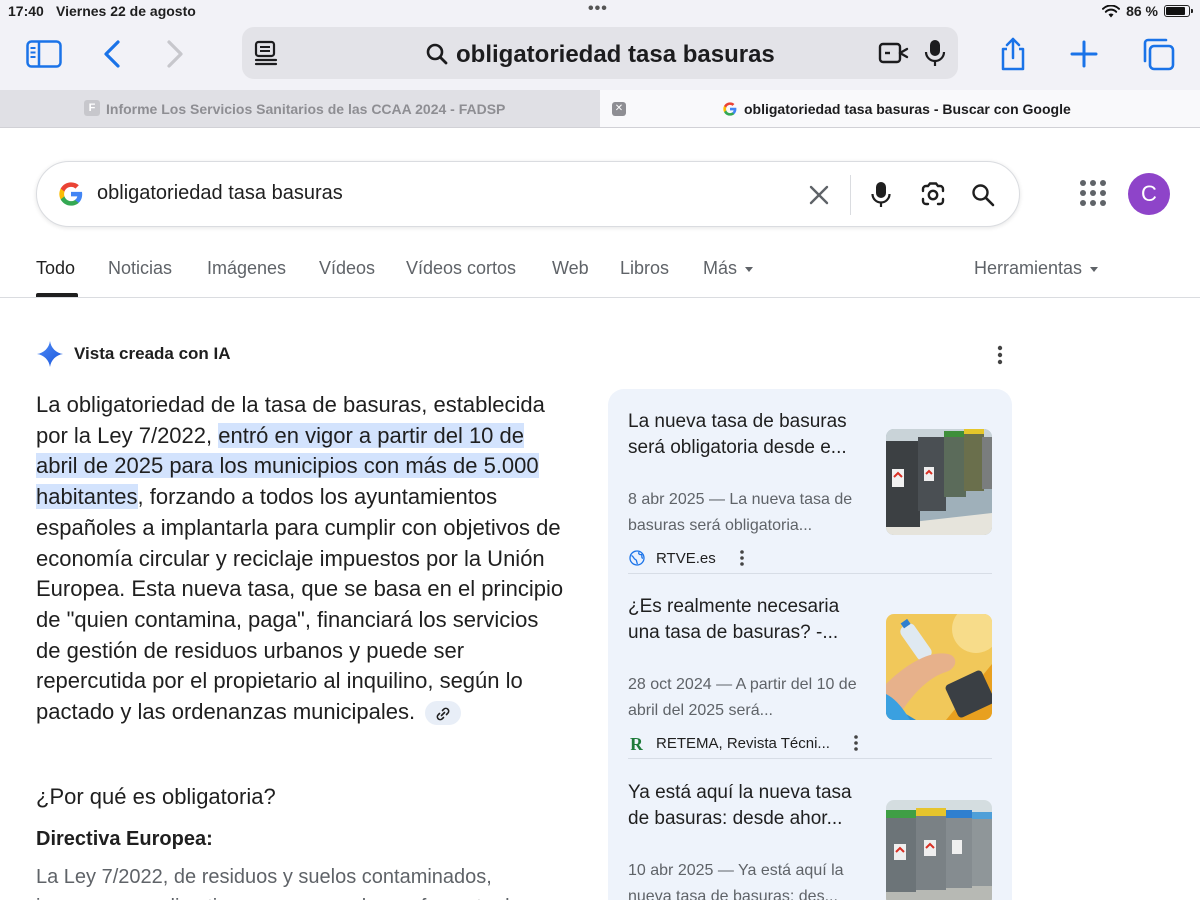 This screenshot has height=900, width=1200. What do you see at coordinates (55, 268) in the screenshot?
I see `tab-todo: Todo` at bounding box center [55, 268].